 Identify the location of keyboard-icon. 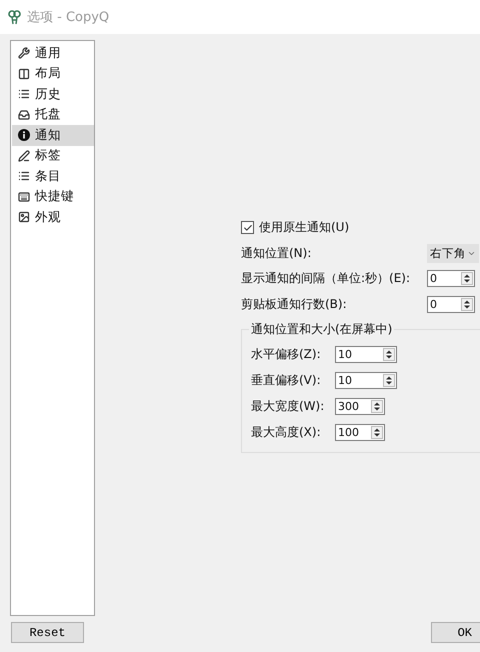
(24, 196).